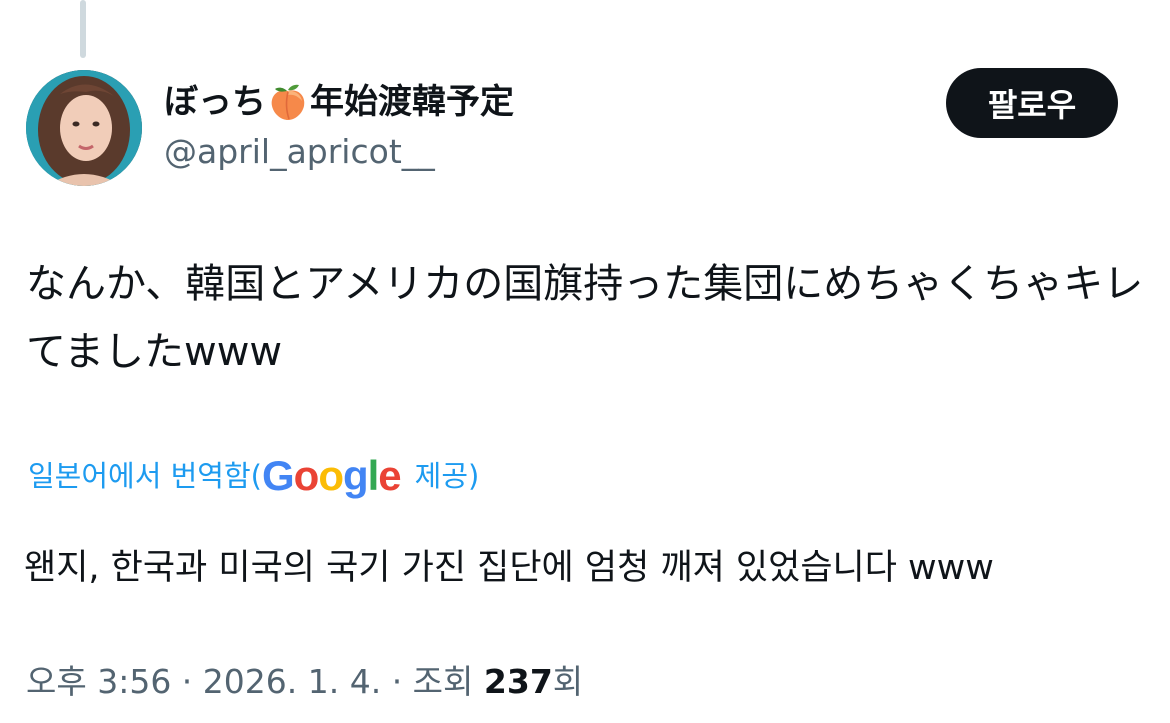  Describe the element at coordinates (154, 352) in the screenshot. I see `tweet-text-line-2: てましたwww` at that location.